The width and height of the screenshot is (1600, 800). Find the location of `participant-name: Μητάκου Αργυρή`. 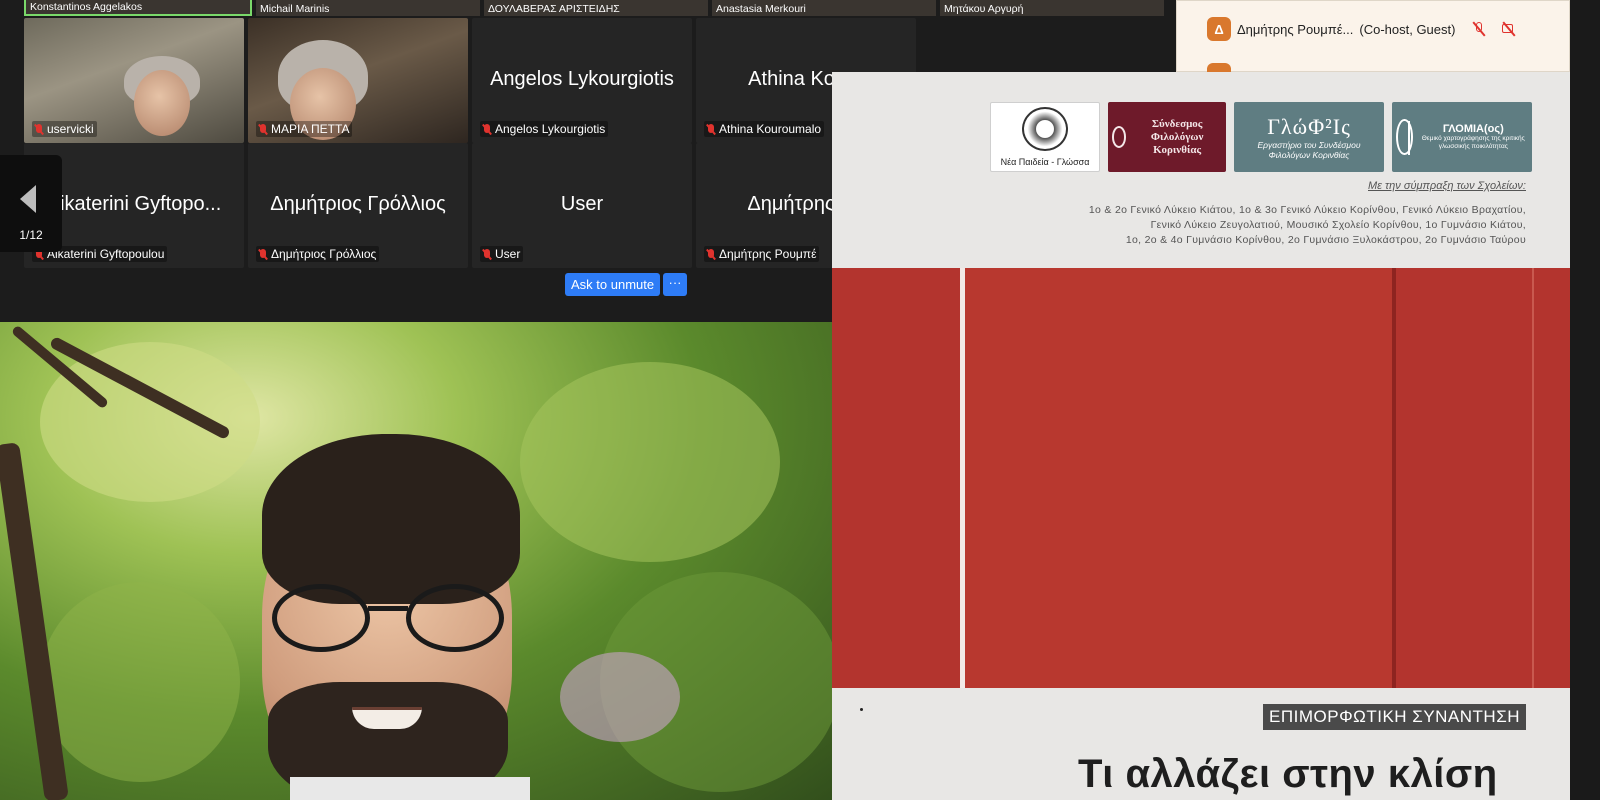

participant-name: Μητάκου Αργυρή is located at coordinates (984, 9).